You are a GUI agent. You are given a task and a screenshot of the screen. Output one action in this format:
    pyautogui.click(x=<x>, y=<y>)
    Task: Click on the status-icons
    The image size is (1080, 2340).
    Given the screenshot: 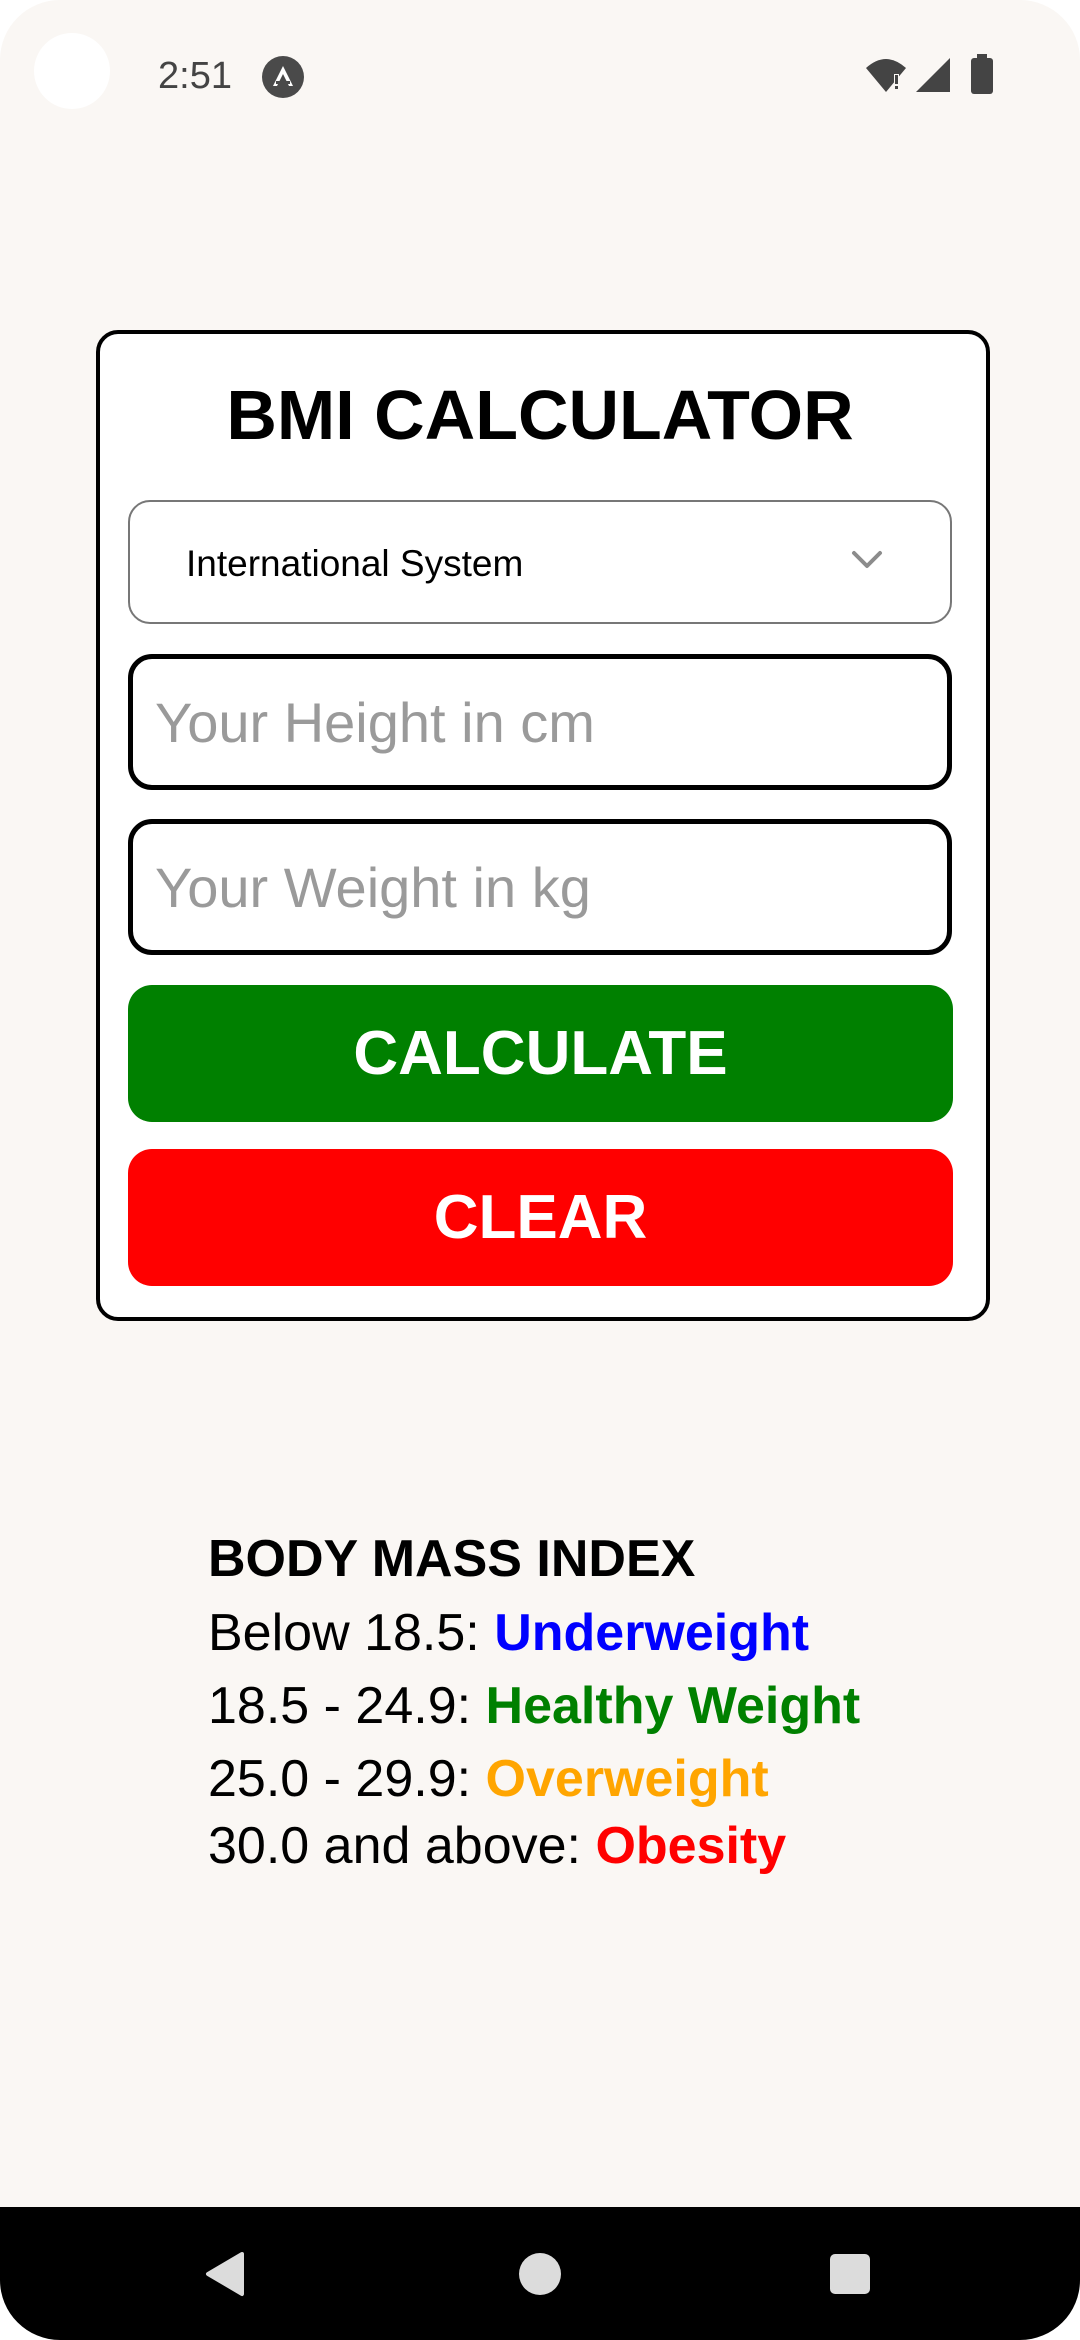 What is the action you would take?
    pyautogui.click(x=934, y=76)
    